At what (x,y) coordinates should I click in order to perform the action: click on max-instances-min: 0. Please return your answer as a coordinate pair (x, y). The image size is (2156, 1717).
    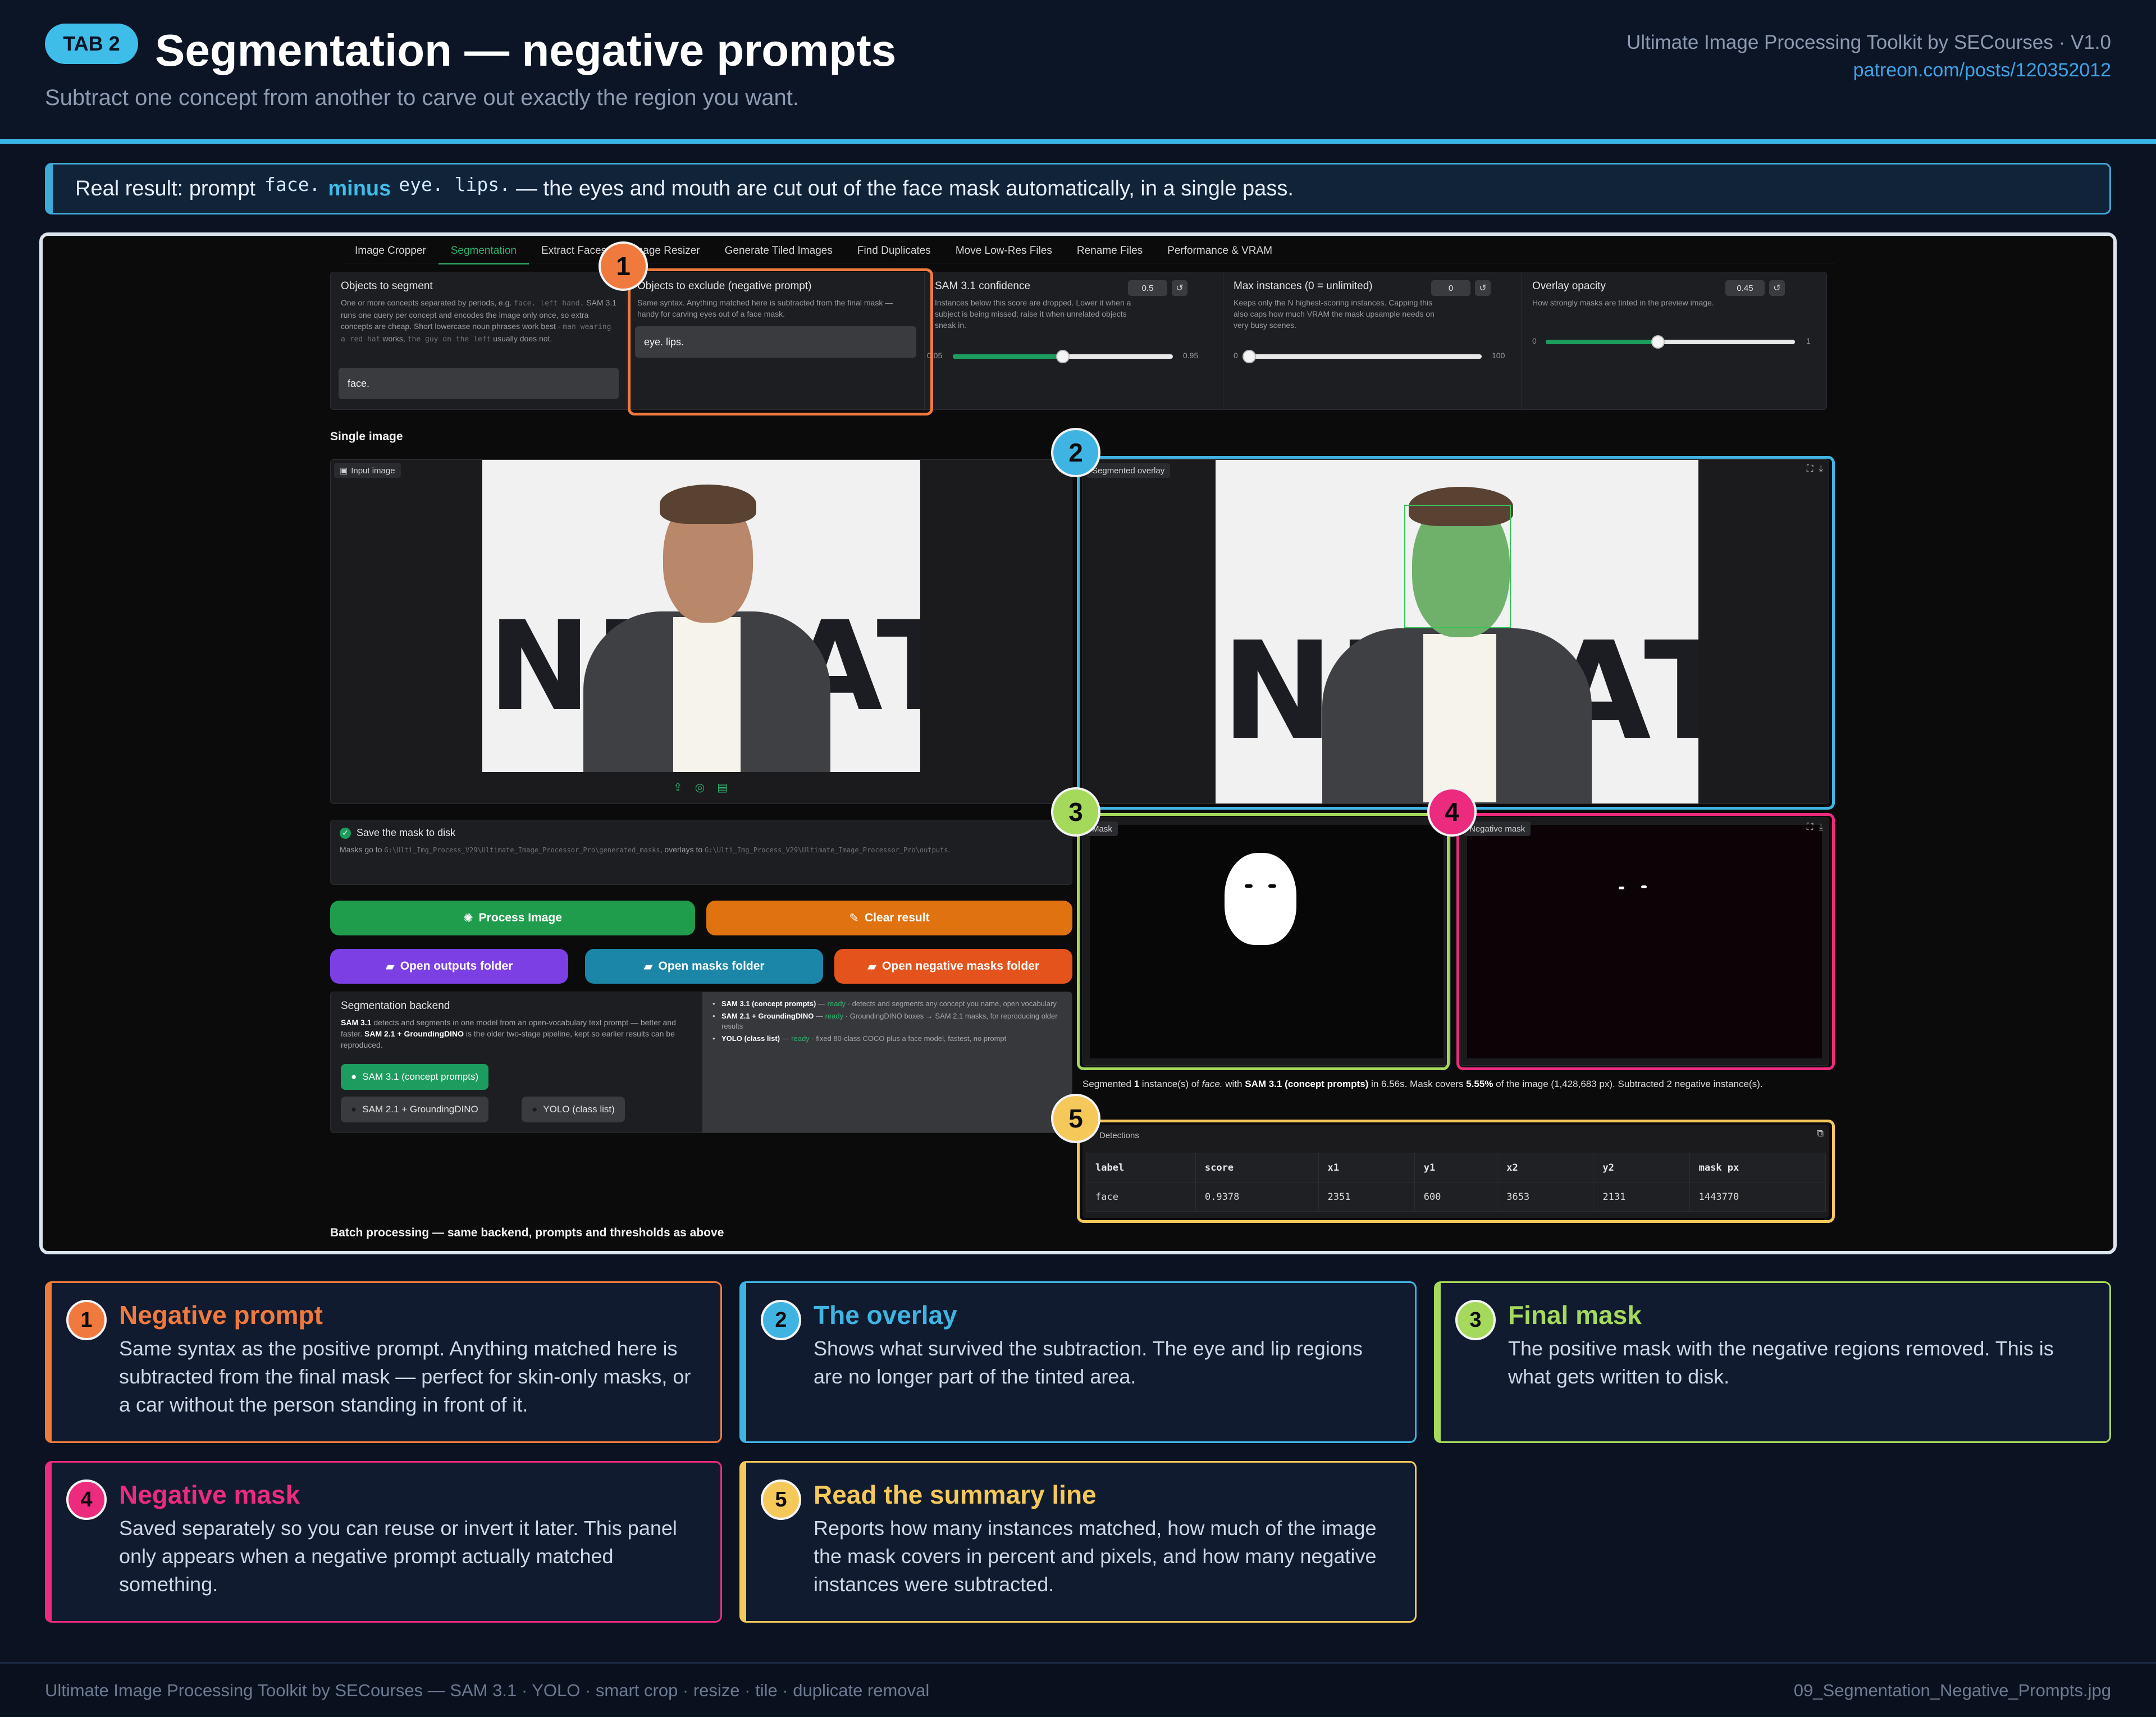
    Looking at the image, I should click on (1236, 355).